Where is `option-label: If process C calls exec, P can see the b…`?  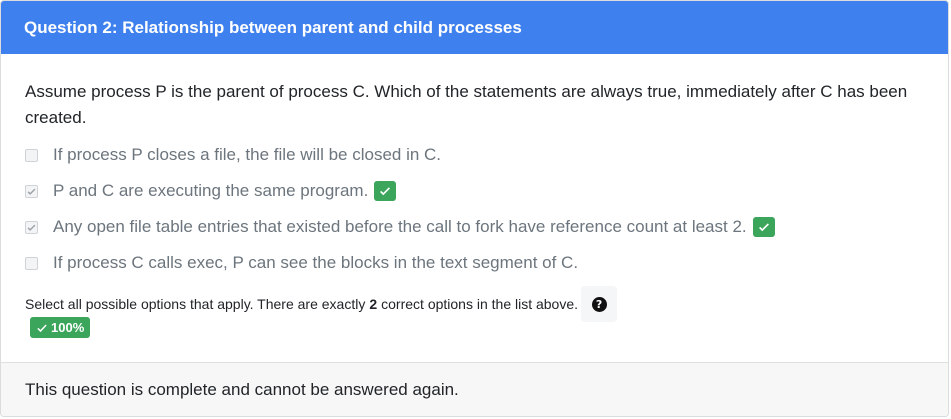 option-label: If process C calls exec, P can see the b… is located at coordinates (316, 262).